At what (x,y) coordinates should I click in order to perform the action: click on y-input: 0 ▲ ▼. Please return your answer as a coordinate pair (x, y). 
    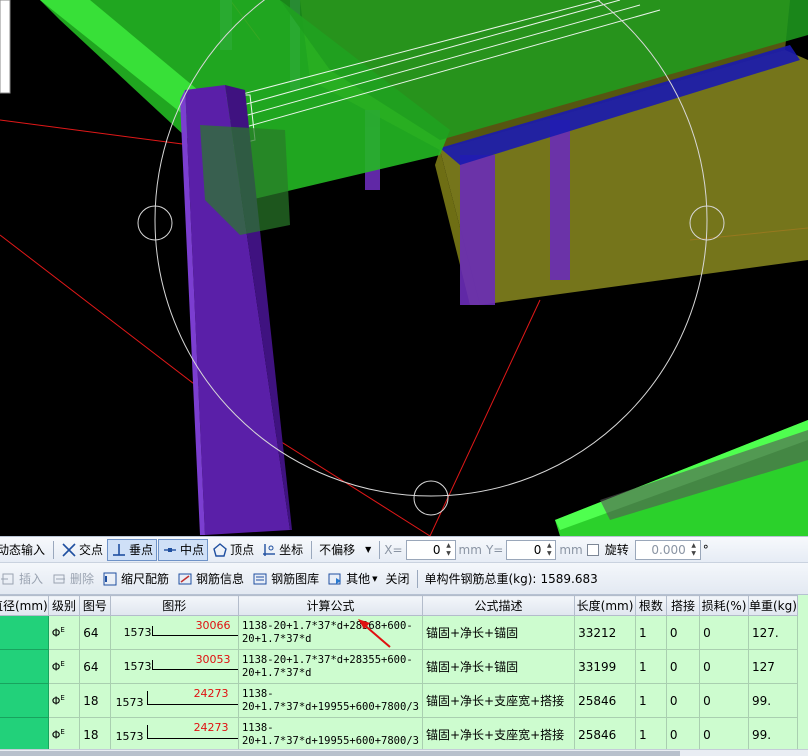
    Looking at the image, I should click on (531, 549).